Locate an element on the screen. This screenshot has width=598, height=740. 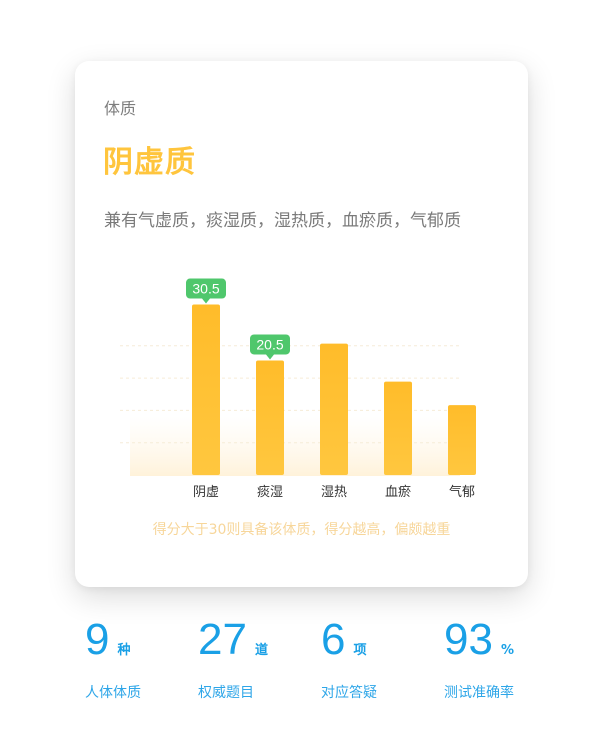
stat-number: 6 is located at coordinates (333, 639).